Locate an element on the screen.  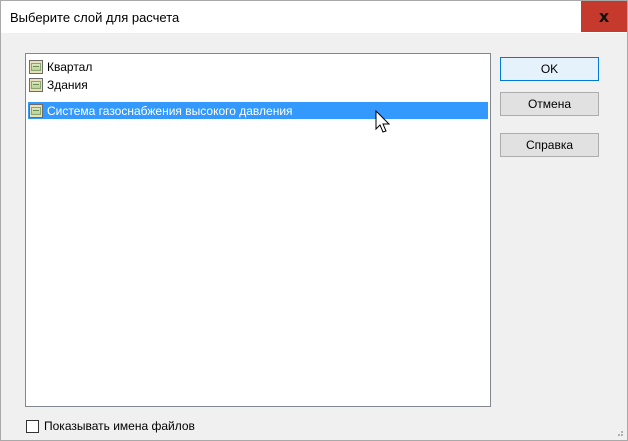
help-button: Справка is located at coordinates (549, 145).